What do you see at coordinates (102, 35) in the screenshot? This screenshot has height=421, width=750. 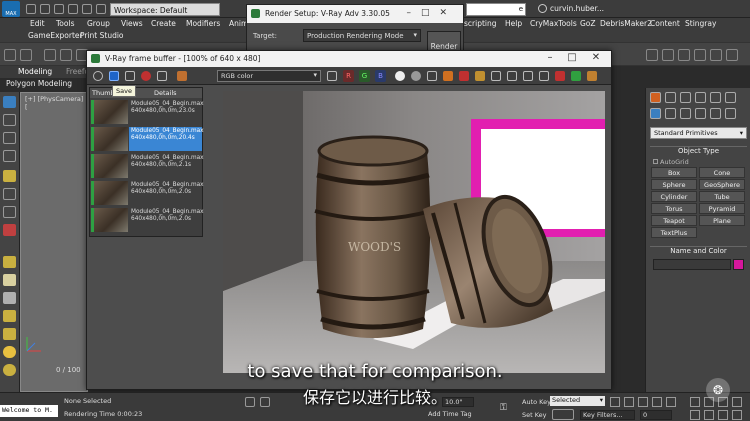 I see `menu-print-studio: Print Studio` at bounding box center [102, 35].